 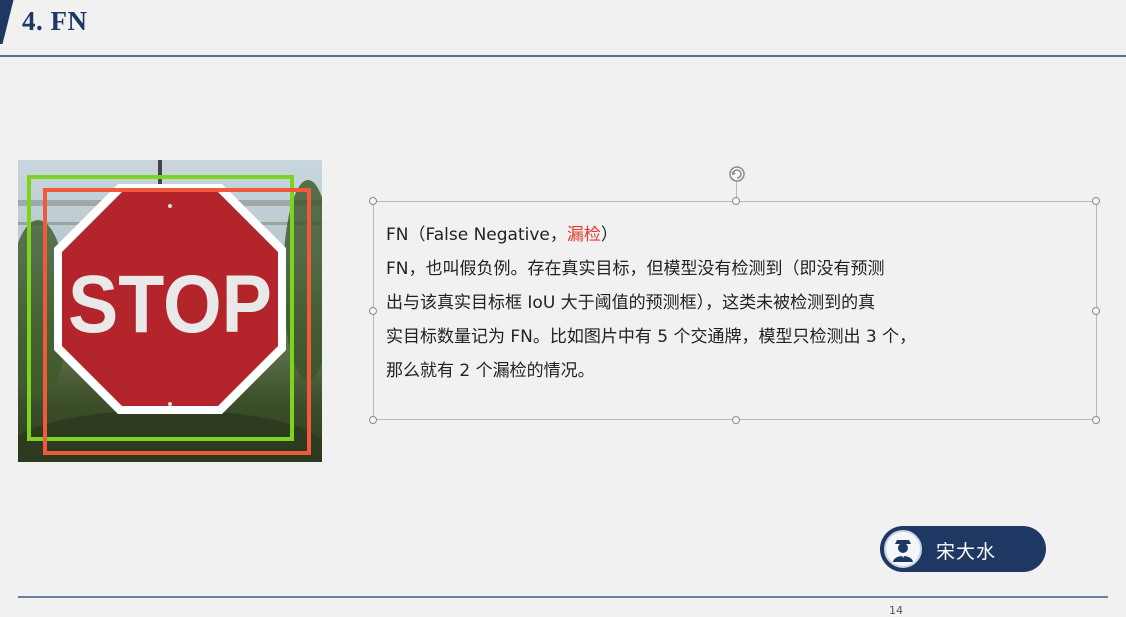 I want to click on stop-sign-text: STOP, so click(x=170, y=304).